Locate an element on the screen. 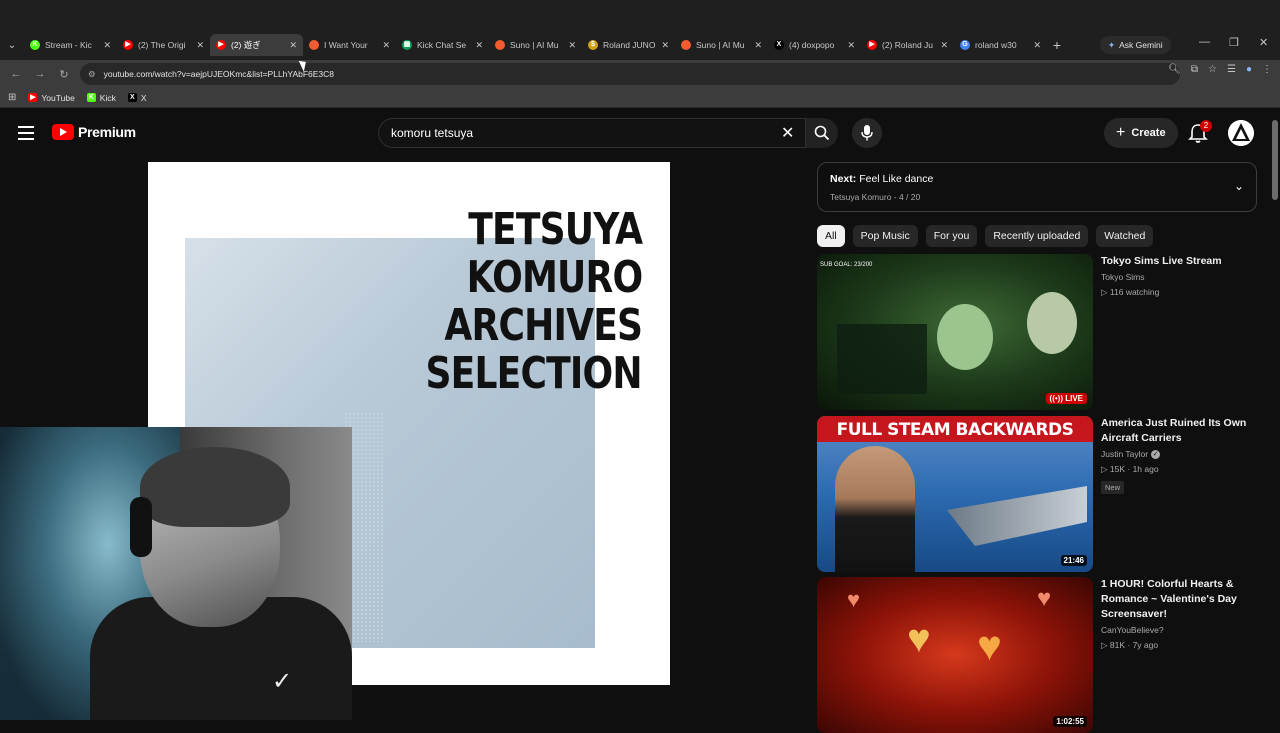  maximize-window-icon: ❐ is located at coordinates (1234, 42).